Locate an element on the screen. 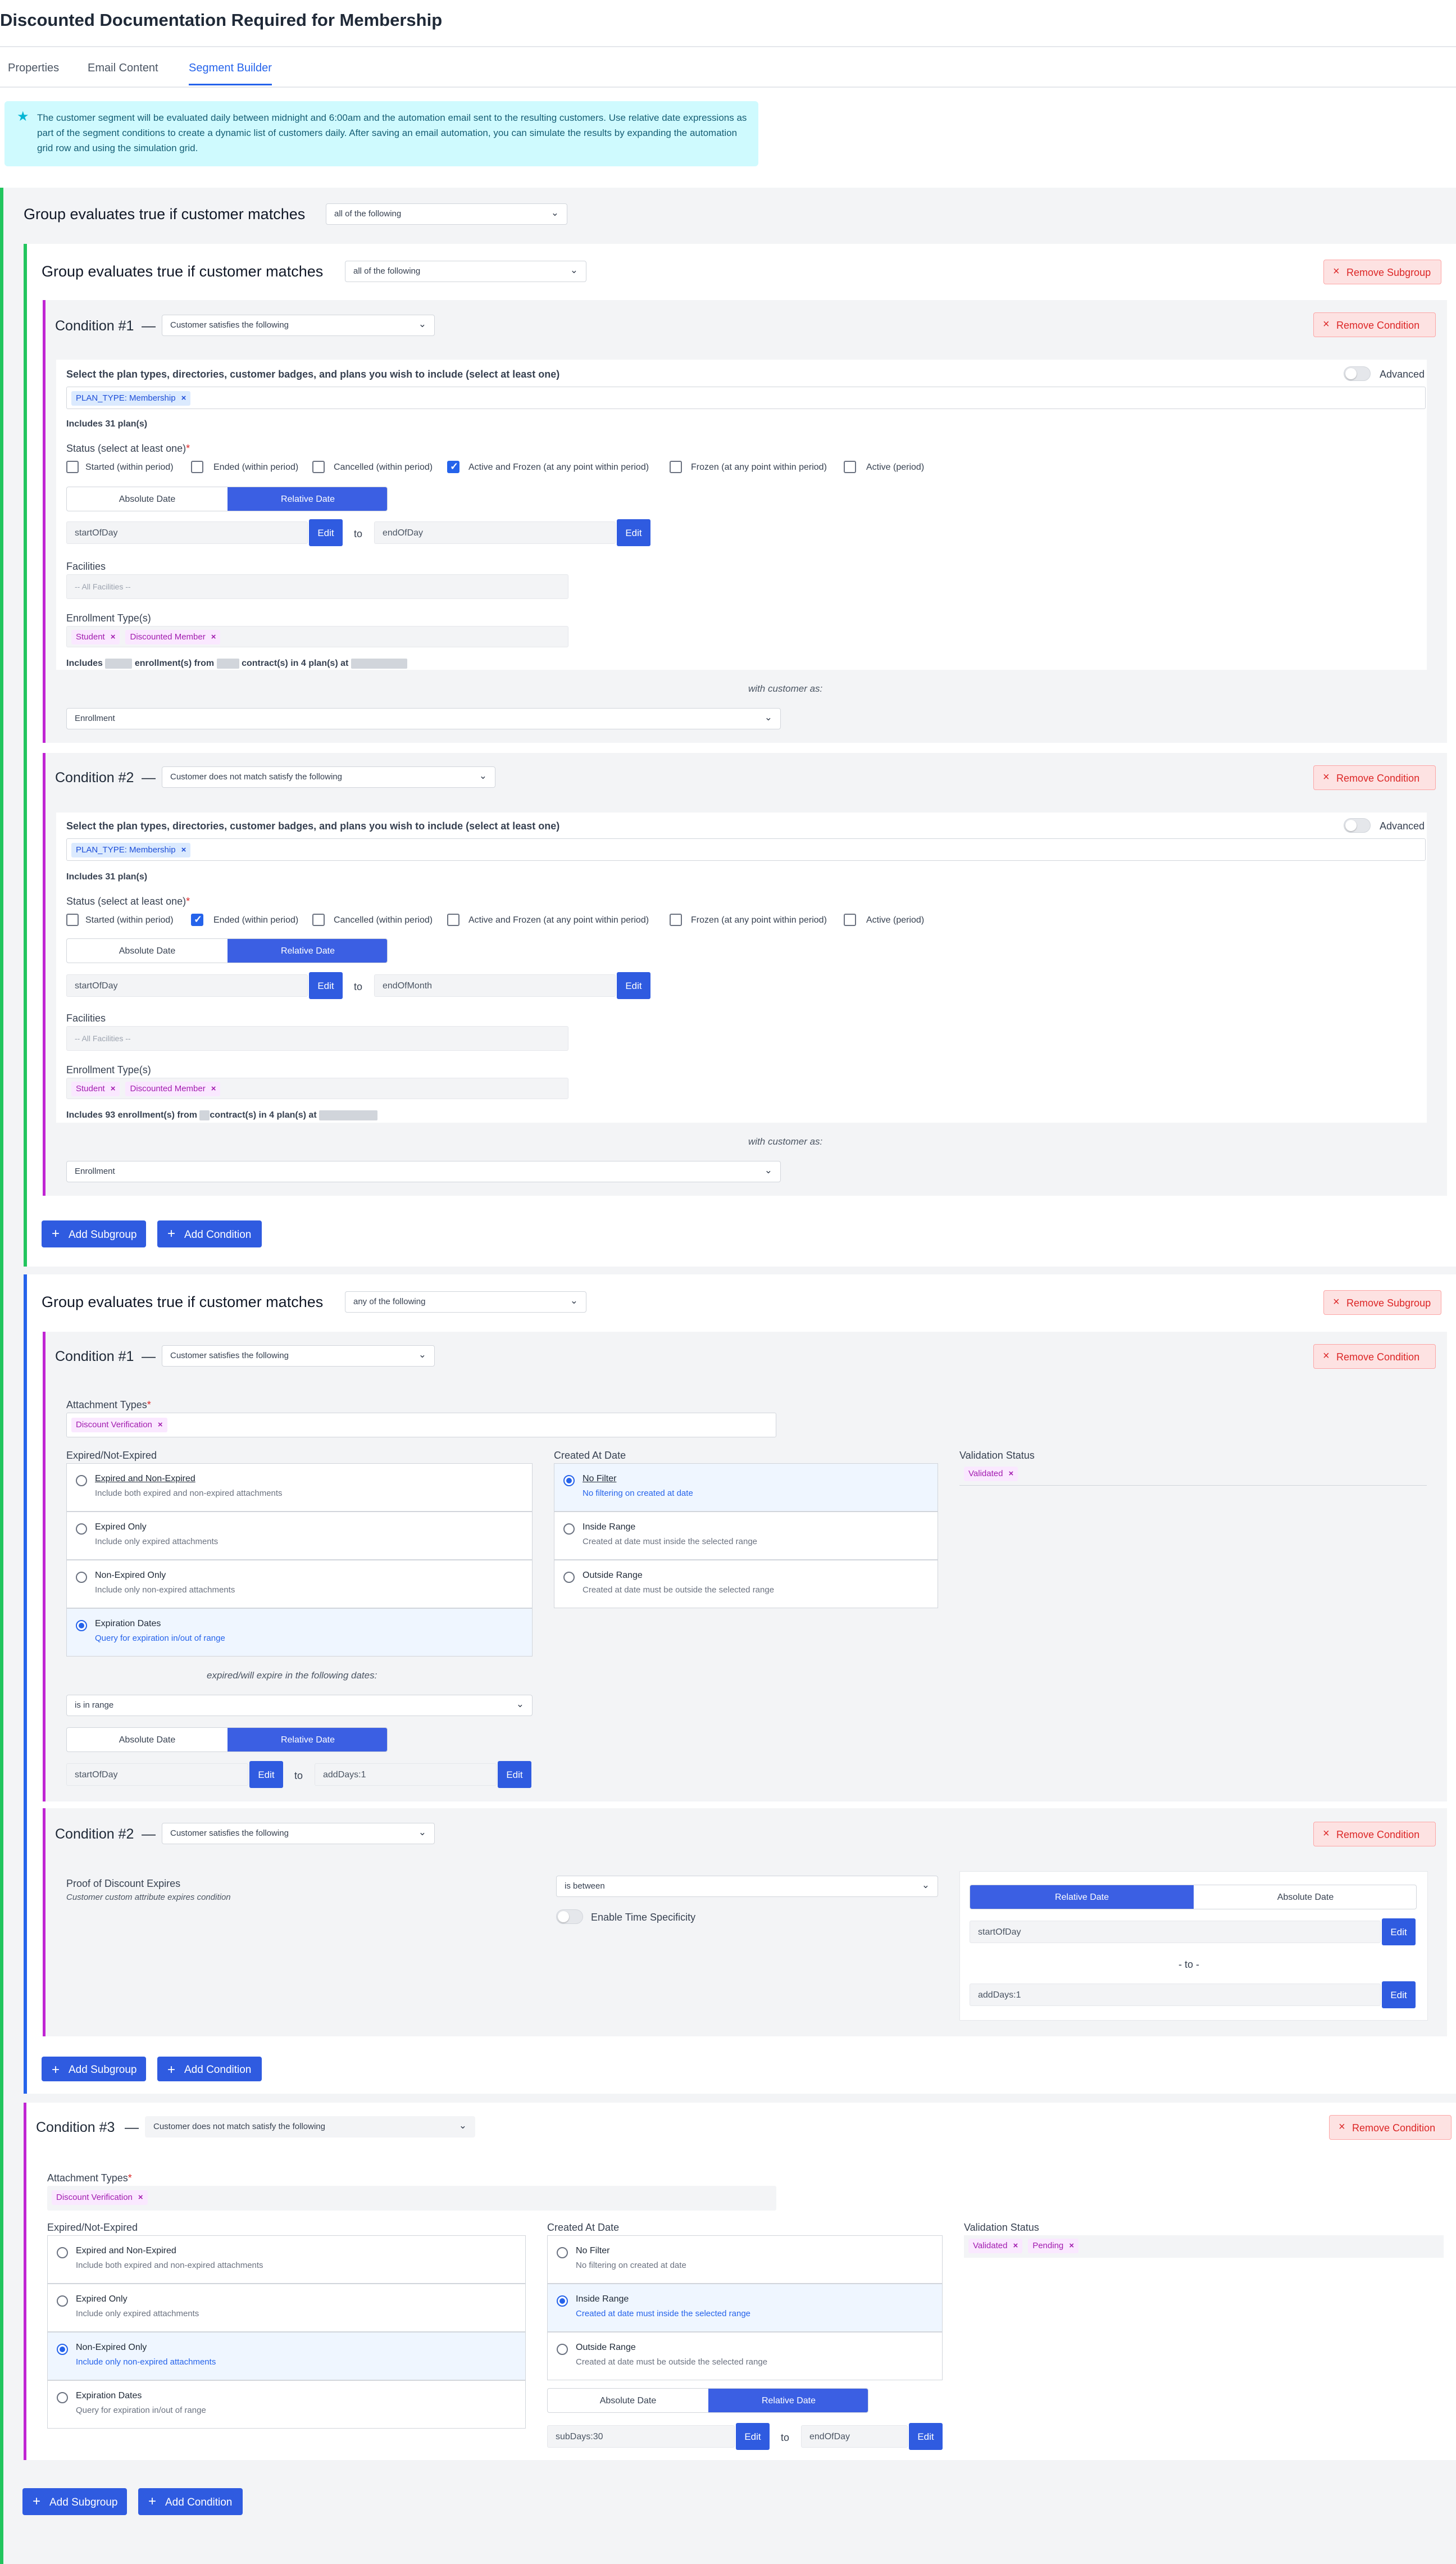  time-specificity-toggle is located at coordinates (569, 1916).